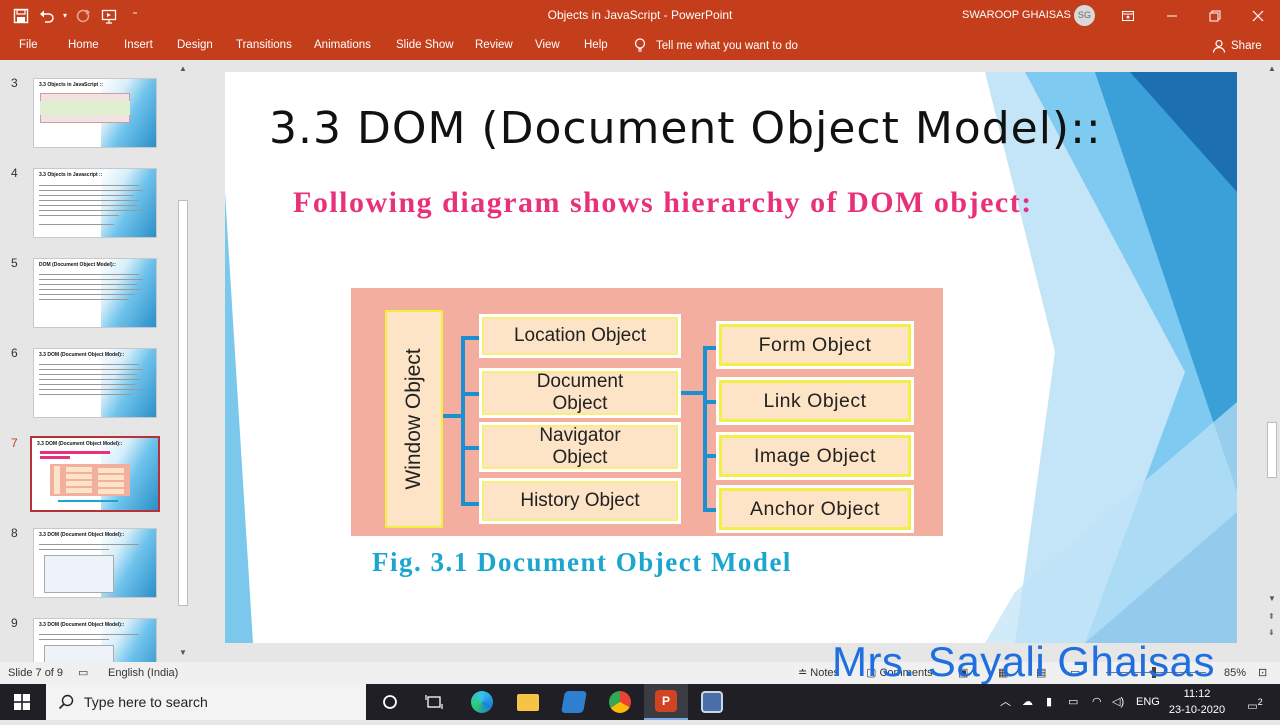  I want to click on file-explorer-icon, so click(528, 702).